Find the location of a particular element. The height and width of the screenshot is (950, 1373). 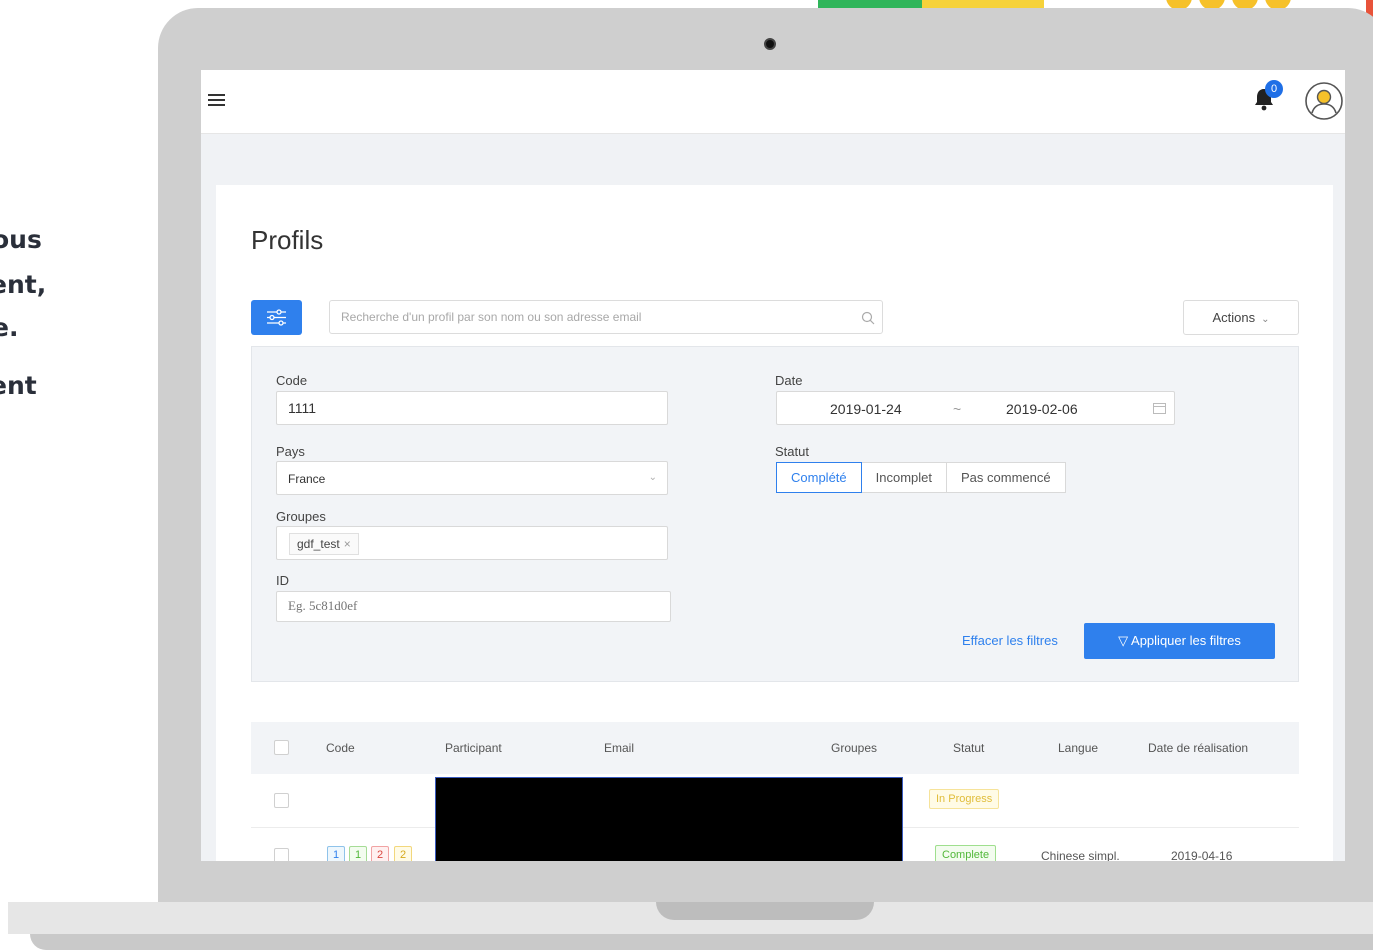

id-label: ID is located at coordinates (282, 580).